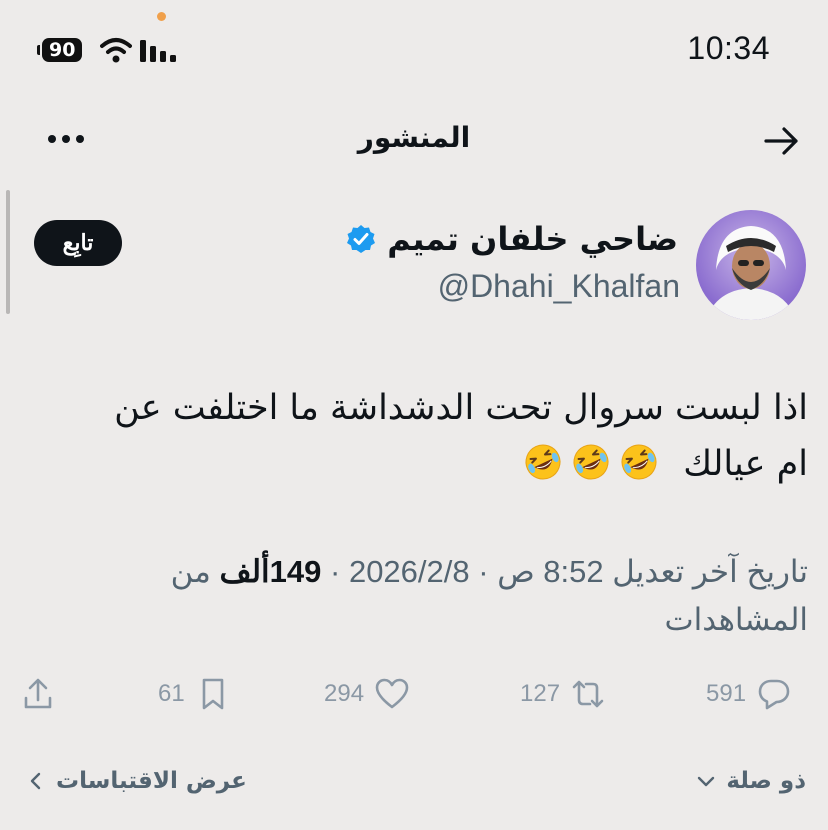 This screenshot has height=830, width=828. What do you see at coordinates (588, 694) in the screenshot?
I see `repost-icon` at bounding box center [588, 694].